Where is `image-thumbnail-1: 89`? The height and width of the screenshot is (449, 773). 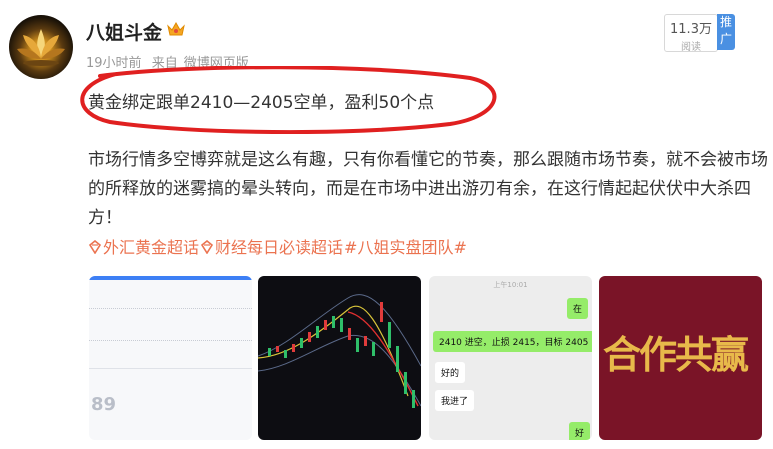
image-thumbnail-1: 89 is located at coordinates (170, 358).